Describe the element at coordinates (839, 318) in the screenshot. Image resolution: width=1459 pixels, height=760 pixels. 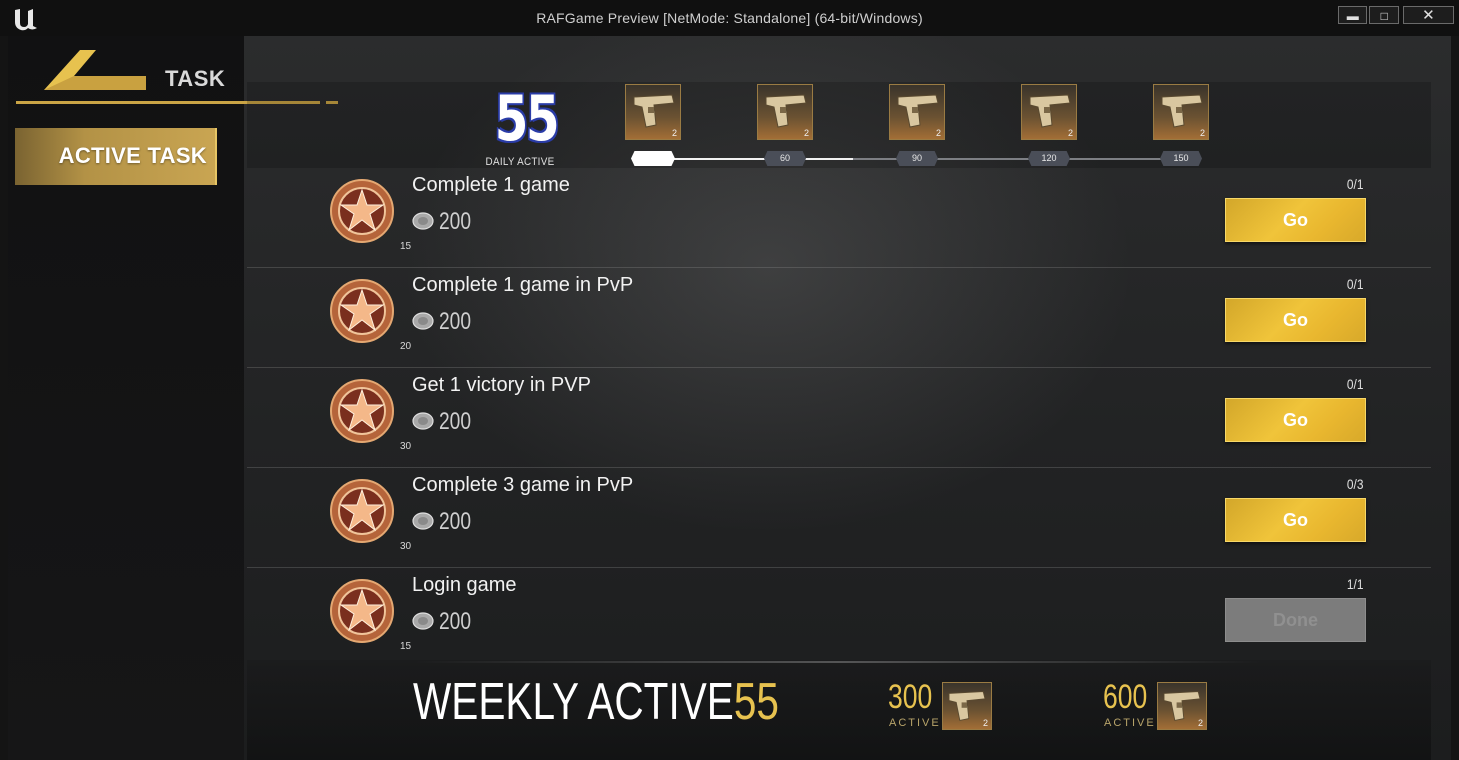
I see `task-row: 20 Complete 1 game in PvP 200 0/1 Go` at that location.